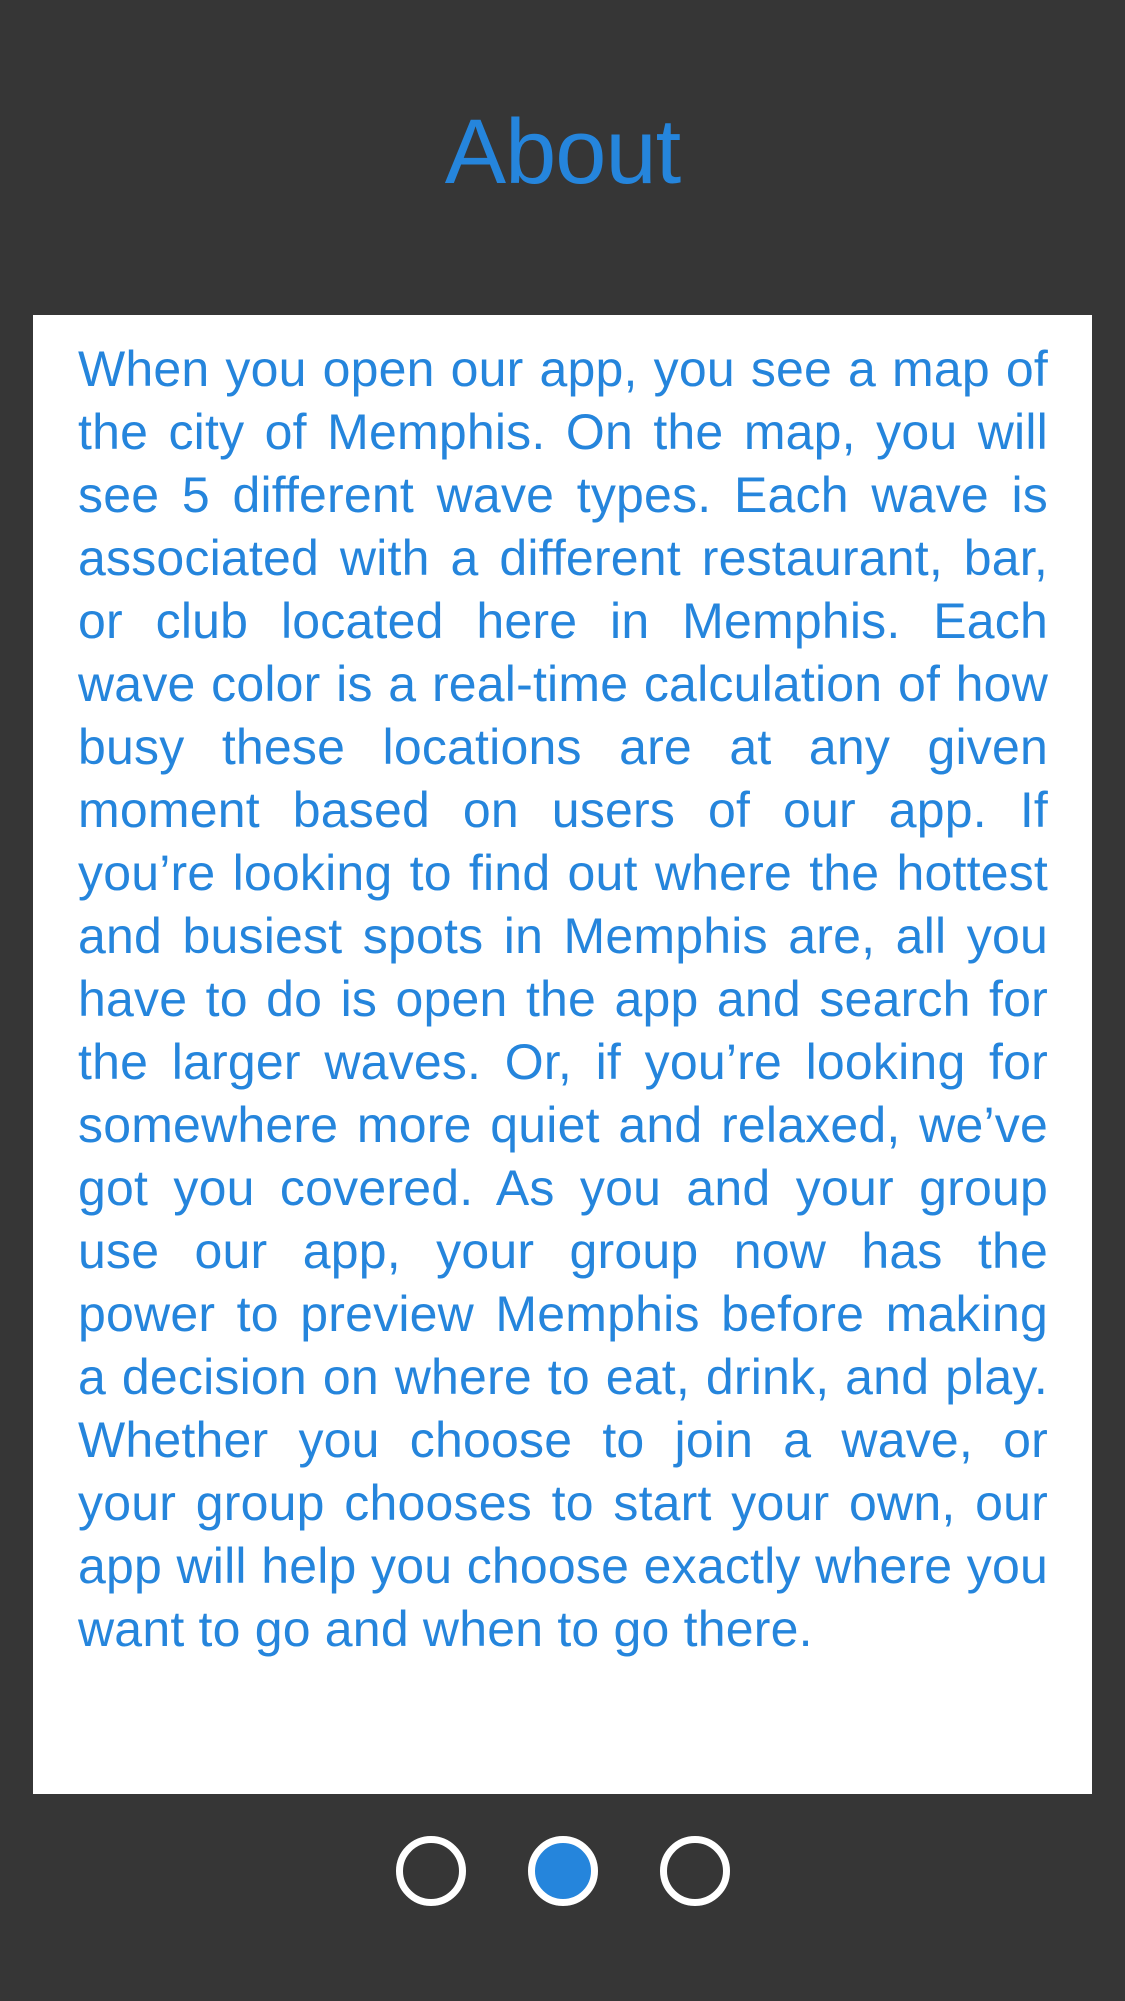 Image resolution: width=1125 pixels, height=2001 pixels. I want to click on page-dot-2-active, so click(562, 1871).